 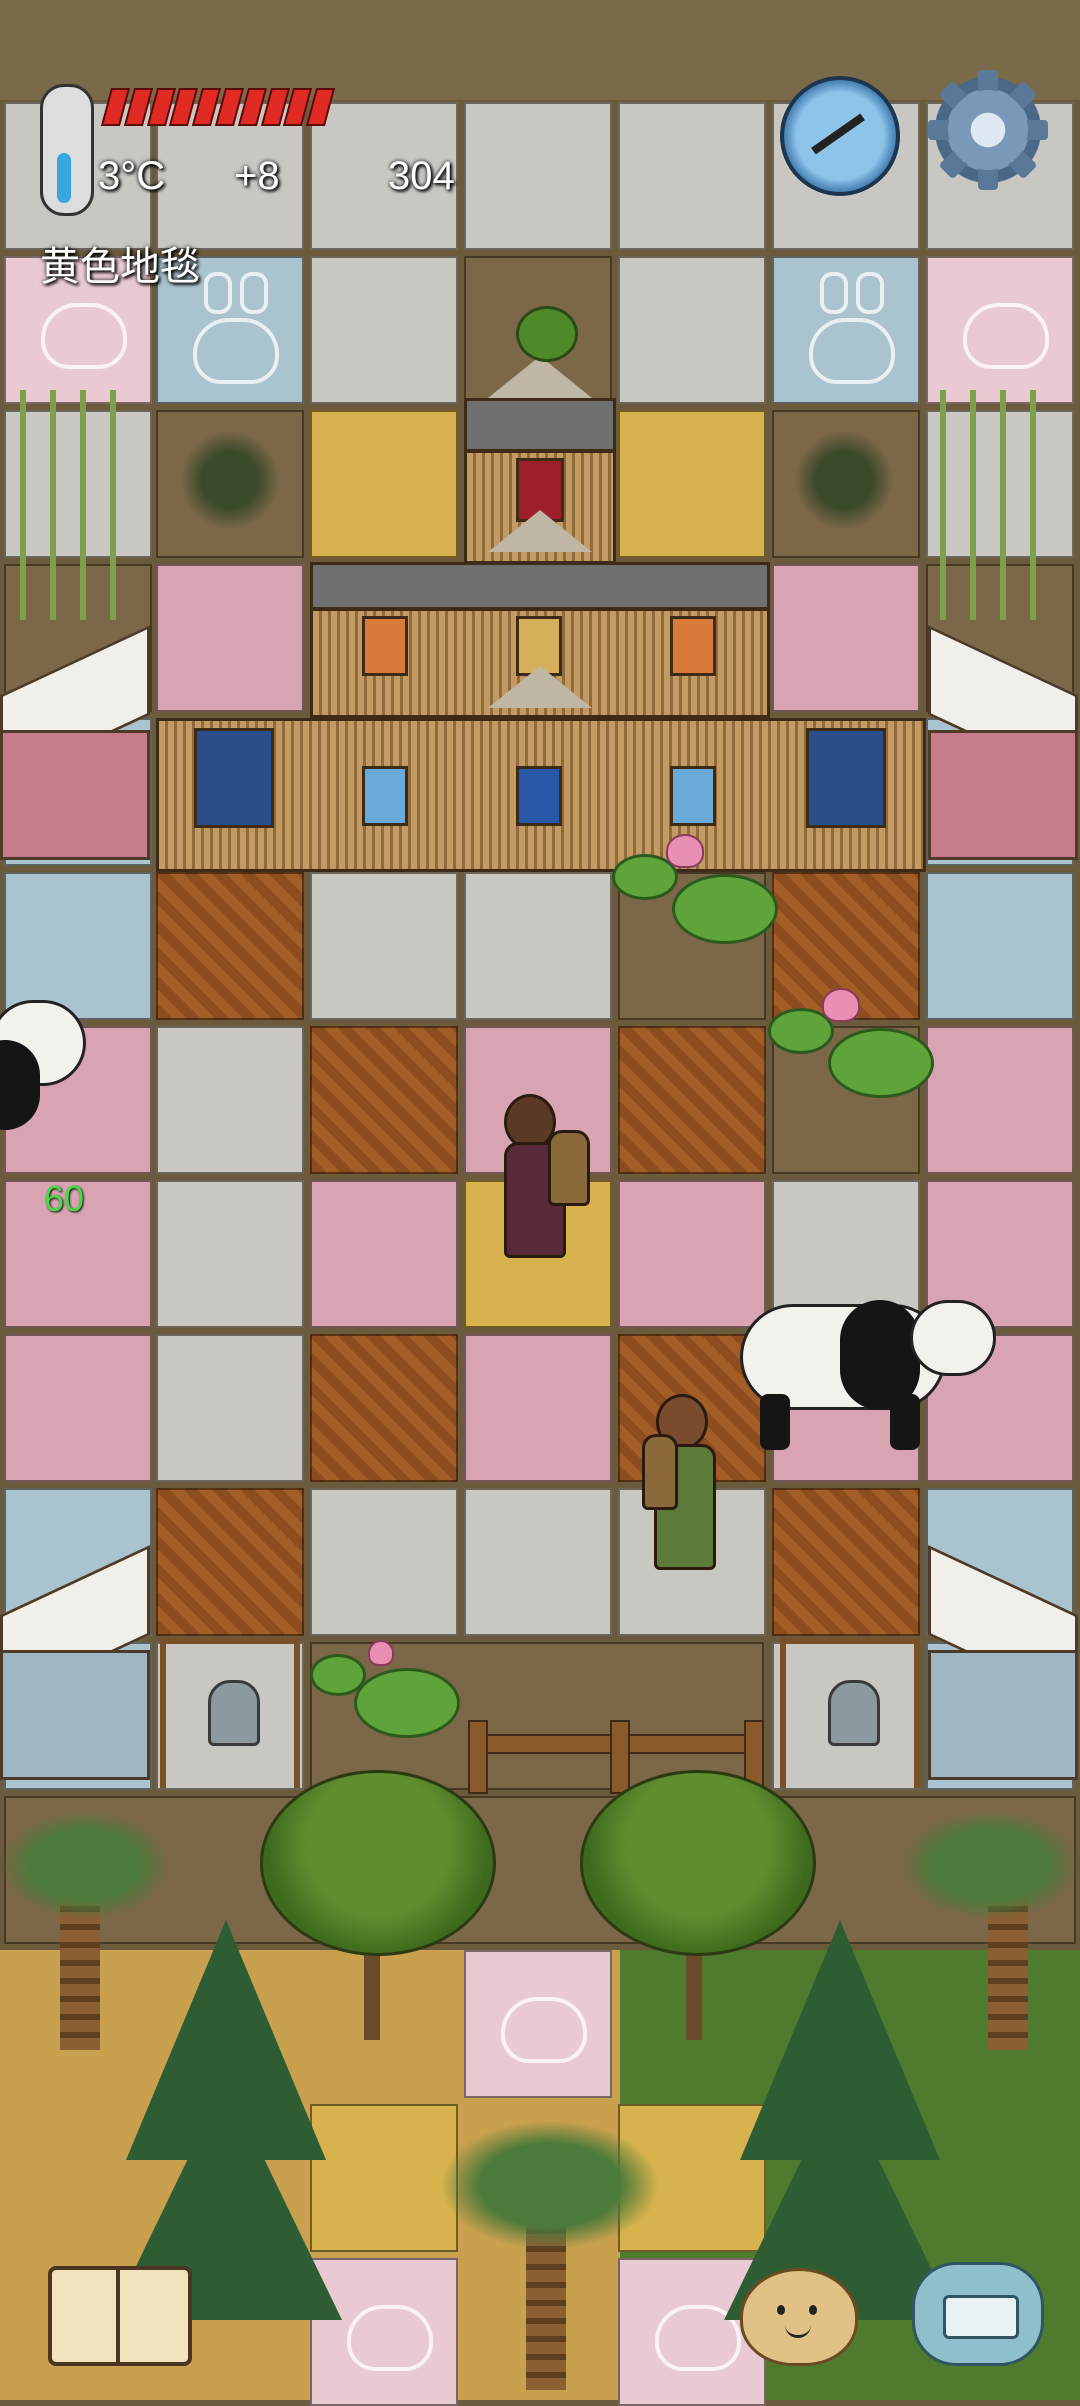 What do you see at coordinates (218, 107) in the screenshot?
I see `health-bar` at bounding box center [218, 107].